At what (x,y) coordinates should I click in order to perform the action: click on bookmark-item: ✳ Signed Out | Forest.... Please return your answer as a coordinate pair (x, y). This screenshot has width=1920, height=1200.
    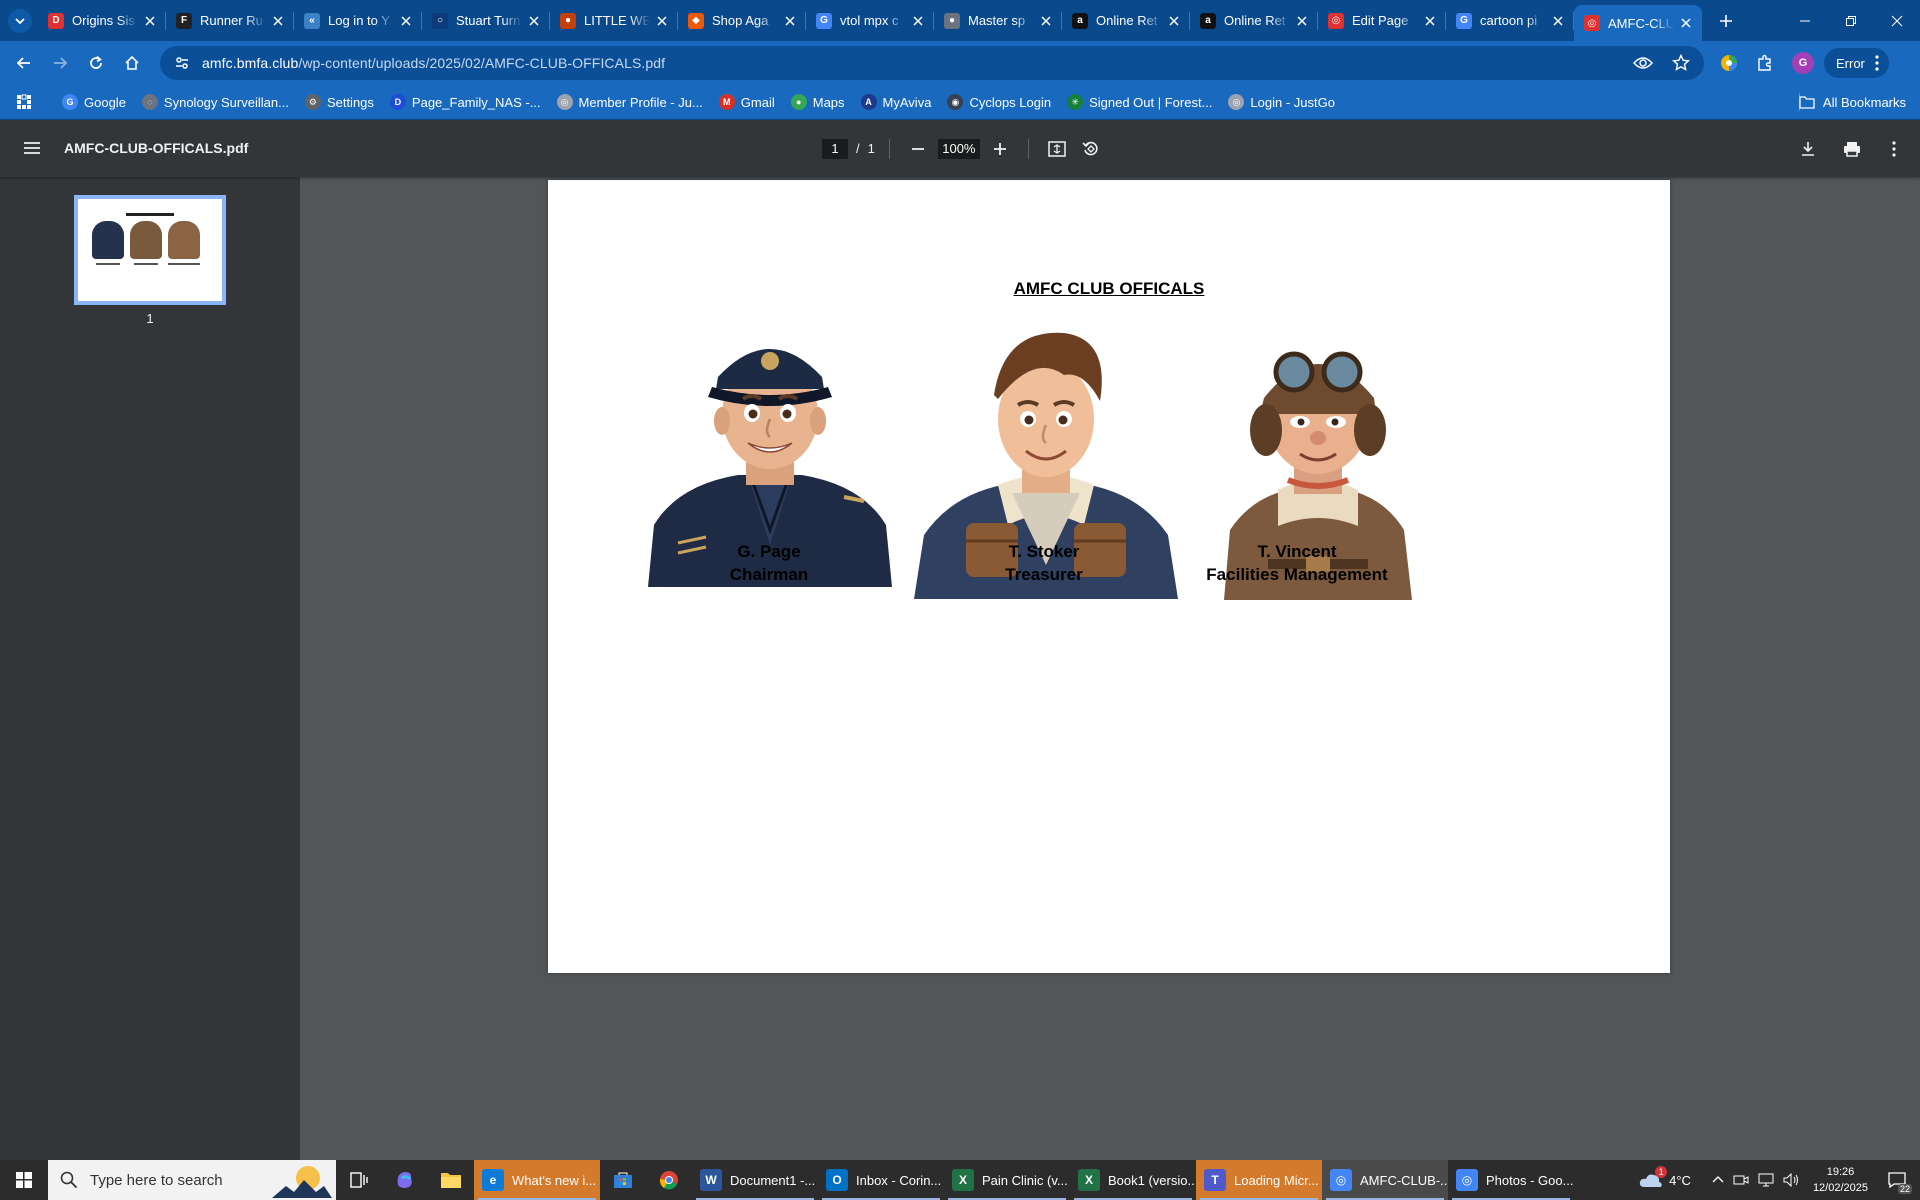
    Looking at the image, I should click on (1139, 102).